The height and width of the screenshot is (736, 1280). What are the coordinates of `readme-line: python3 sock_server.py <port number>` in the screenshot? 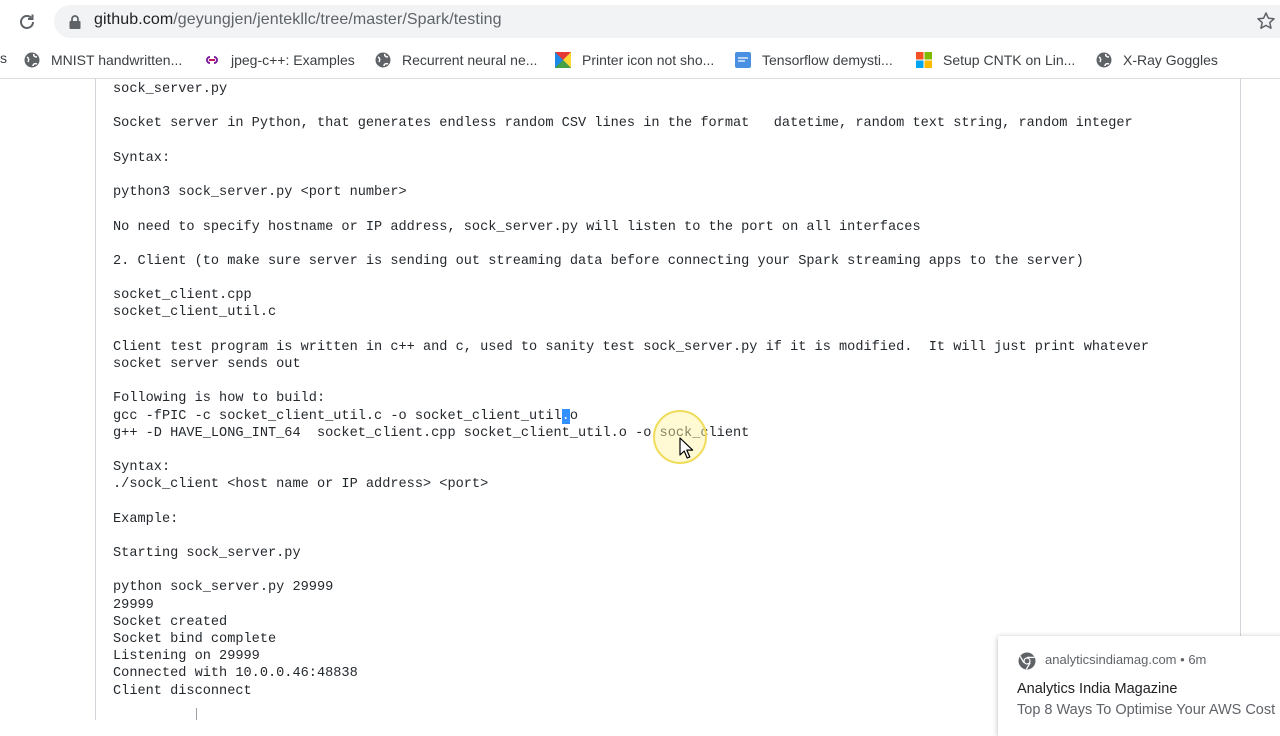 It's located at (673, 192).